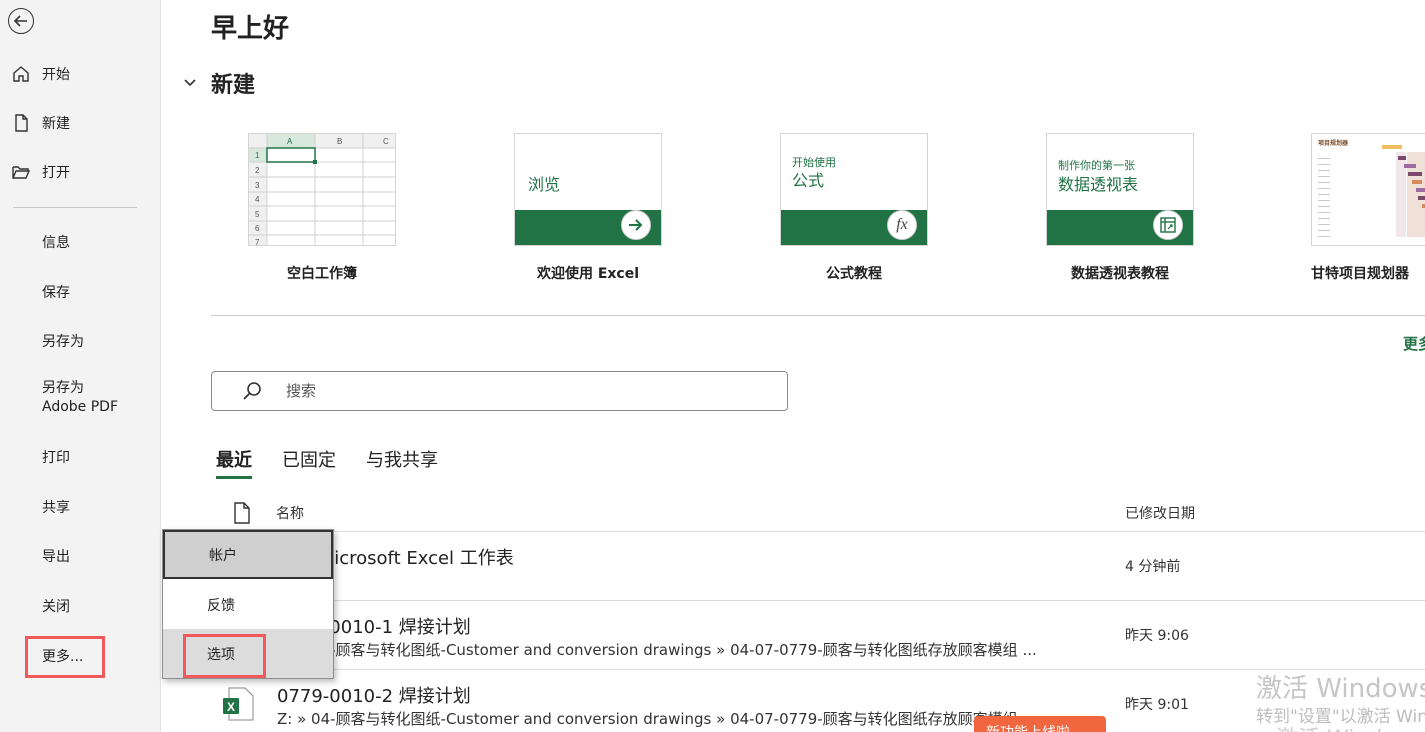  I want to click on excel-file-icon: X, so click(238, 704).